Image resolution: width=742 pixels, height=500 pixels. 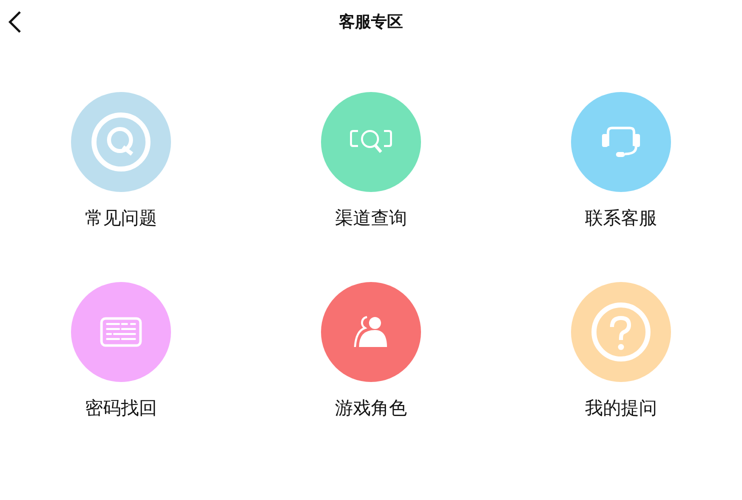 What do you see at coordinates (621, 332) in the screenshot?
I see `question-circle-icon` at bounding box center [621, 332].